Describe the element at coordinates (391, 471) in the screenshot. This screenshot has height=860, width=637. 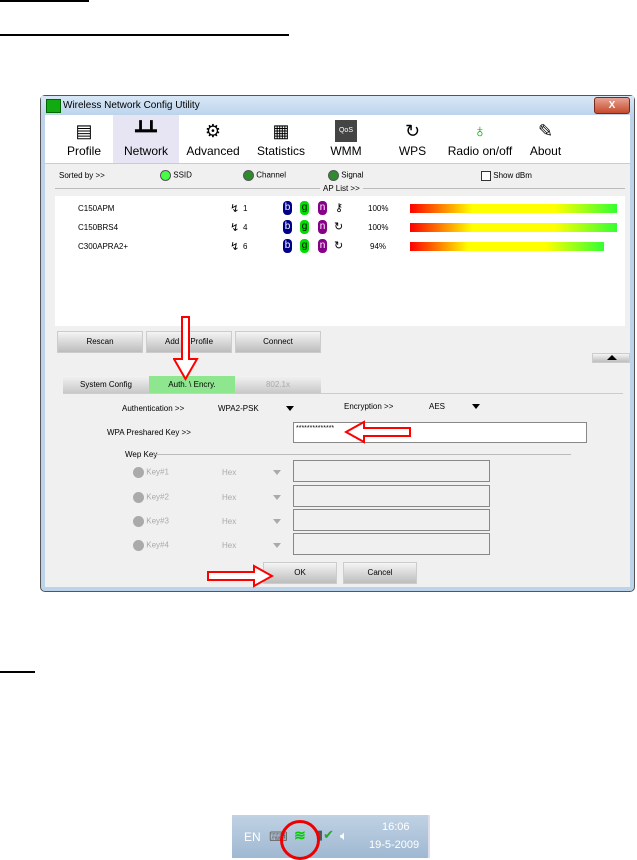
I see `key1-input` at that location.